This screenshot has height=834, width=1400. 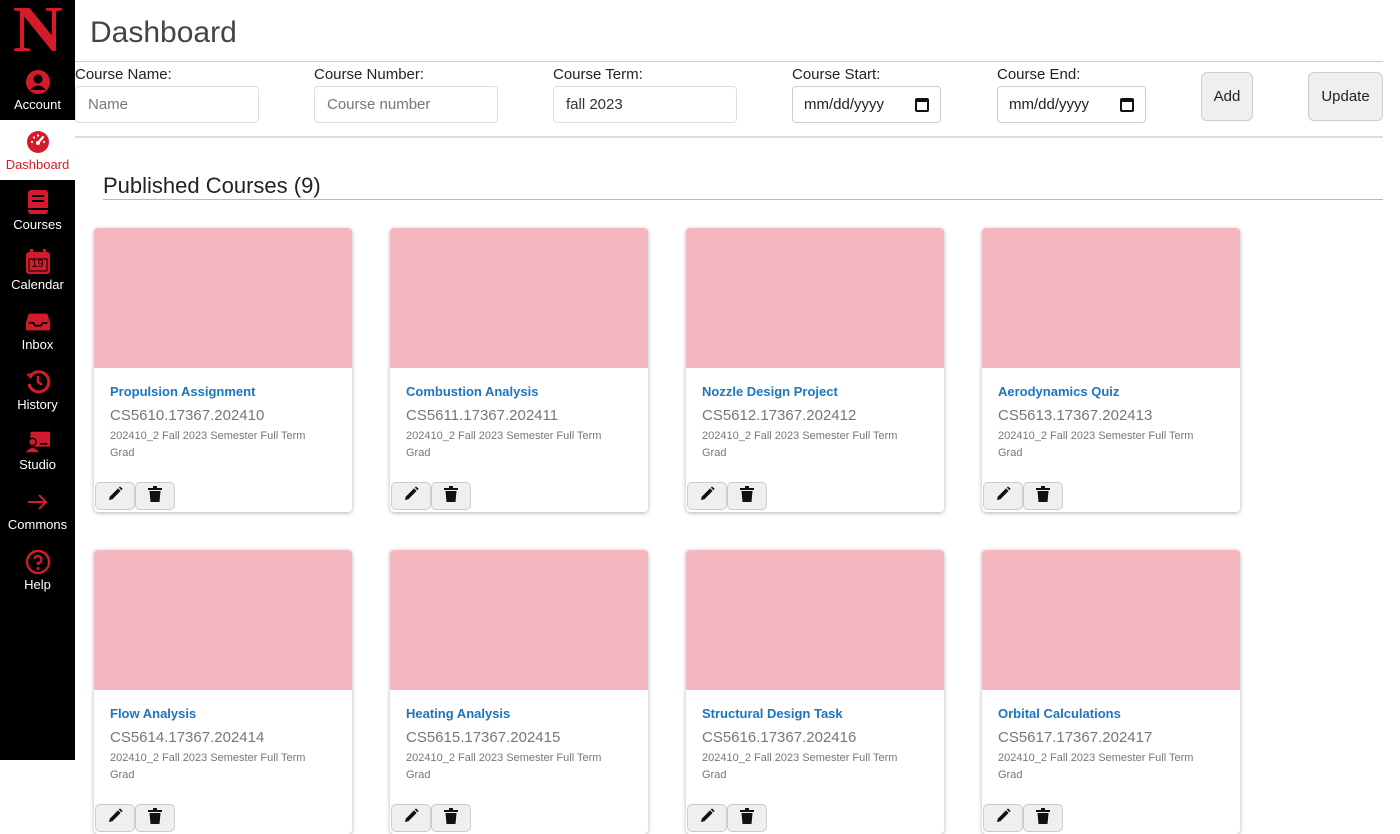 I want to click on page-title: Dashboard, so click(x=163, y=32).